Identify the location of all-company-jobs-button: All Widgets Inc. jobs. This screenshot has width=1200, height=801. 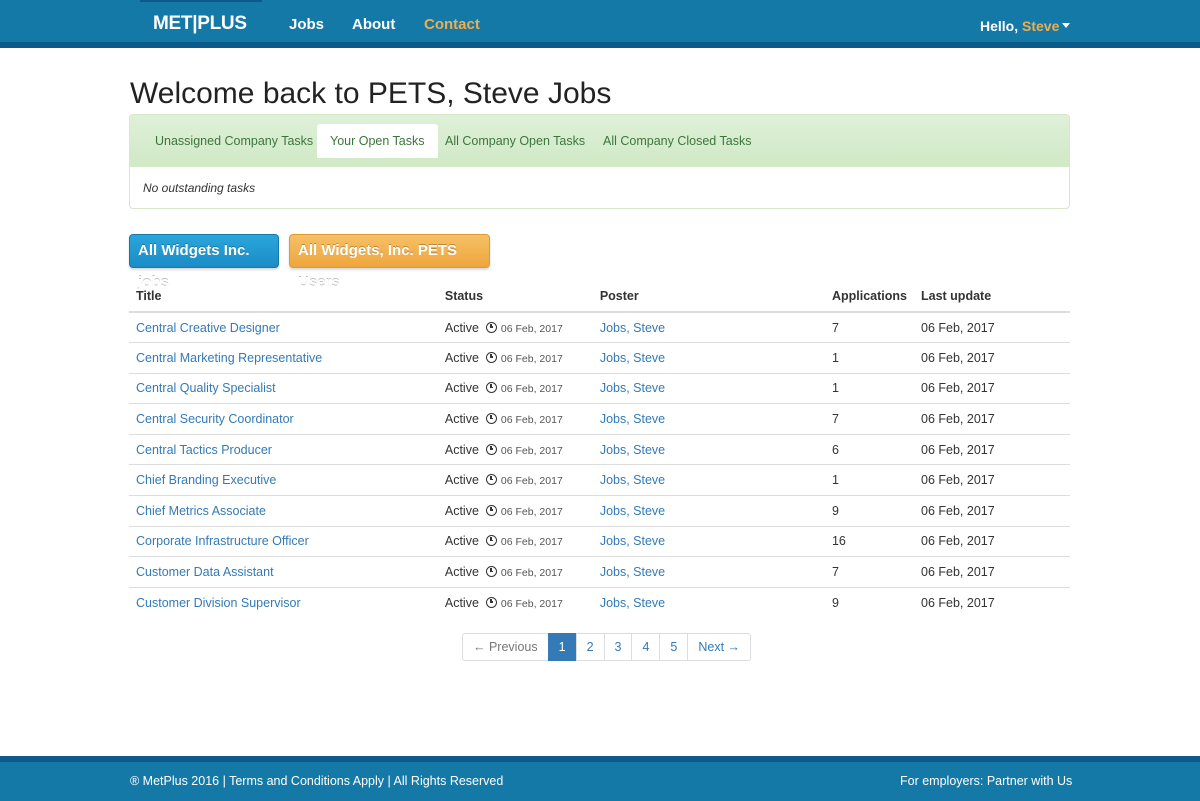
(204, 262).